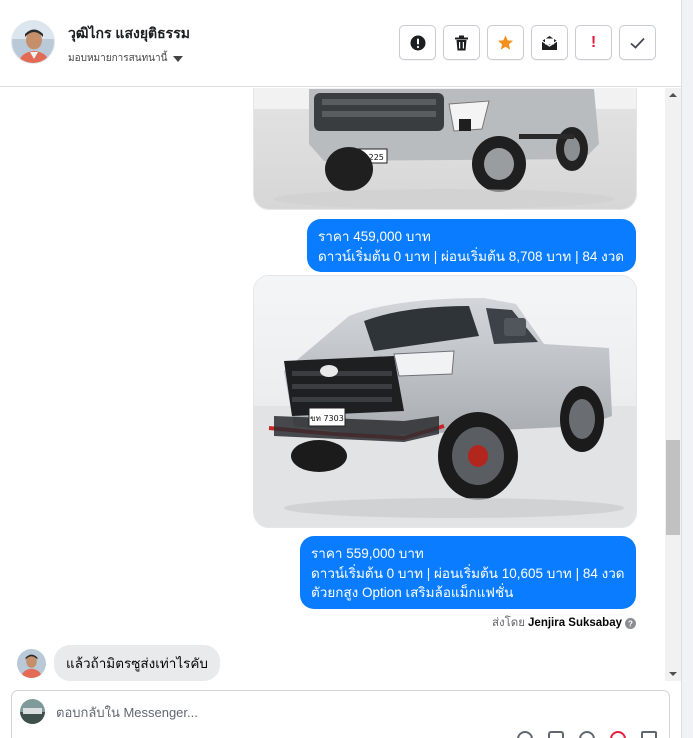 This screenshot has height=738, width=693. I want to click on contact-avatar-small, so click(31, 663).